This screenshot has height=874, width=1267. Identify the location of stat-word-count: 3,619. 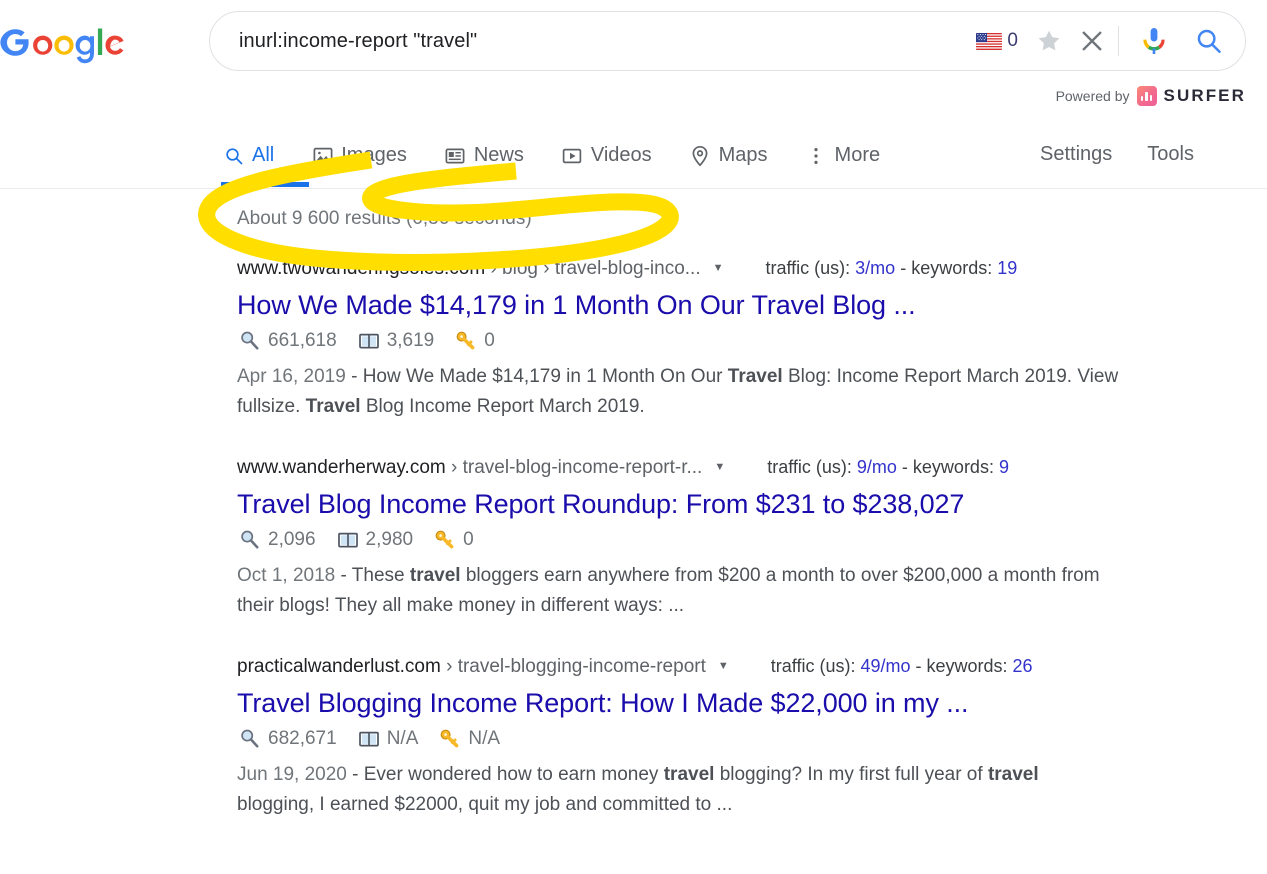
(396, 341).